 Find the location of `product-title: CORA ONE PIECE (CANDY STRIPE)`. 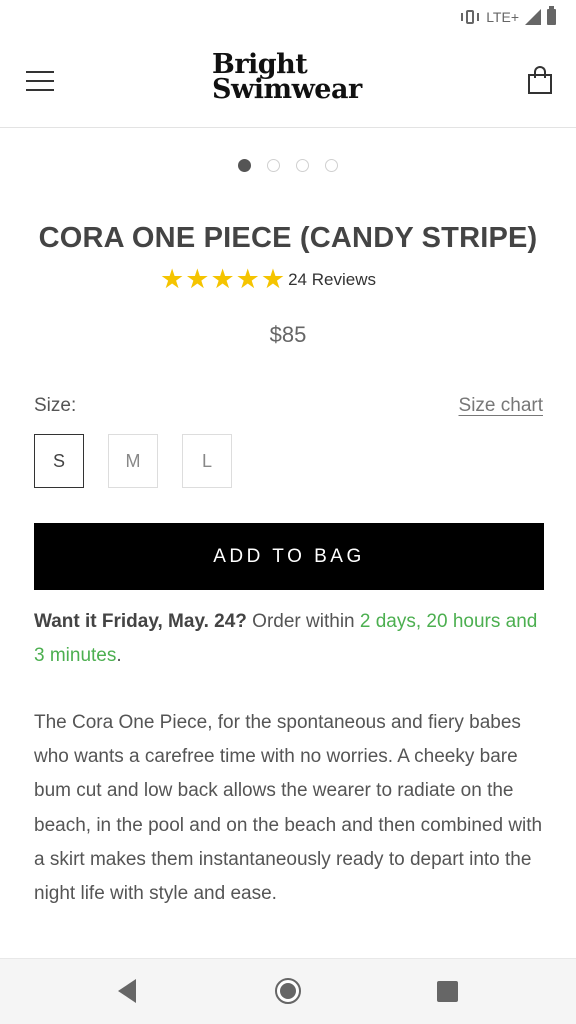

product-title: CORA ONE PIECE (CANDY STRIPE) is located at coordinates (288, 238).